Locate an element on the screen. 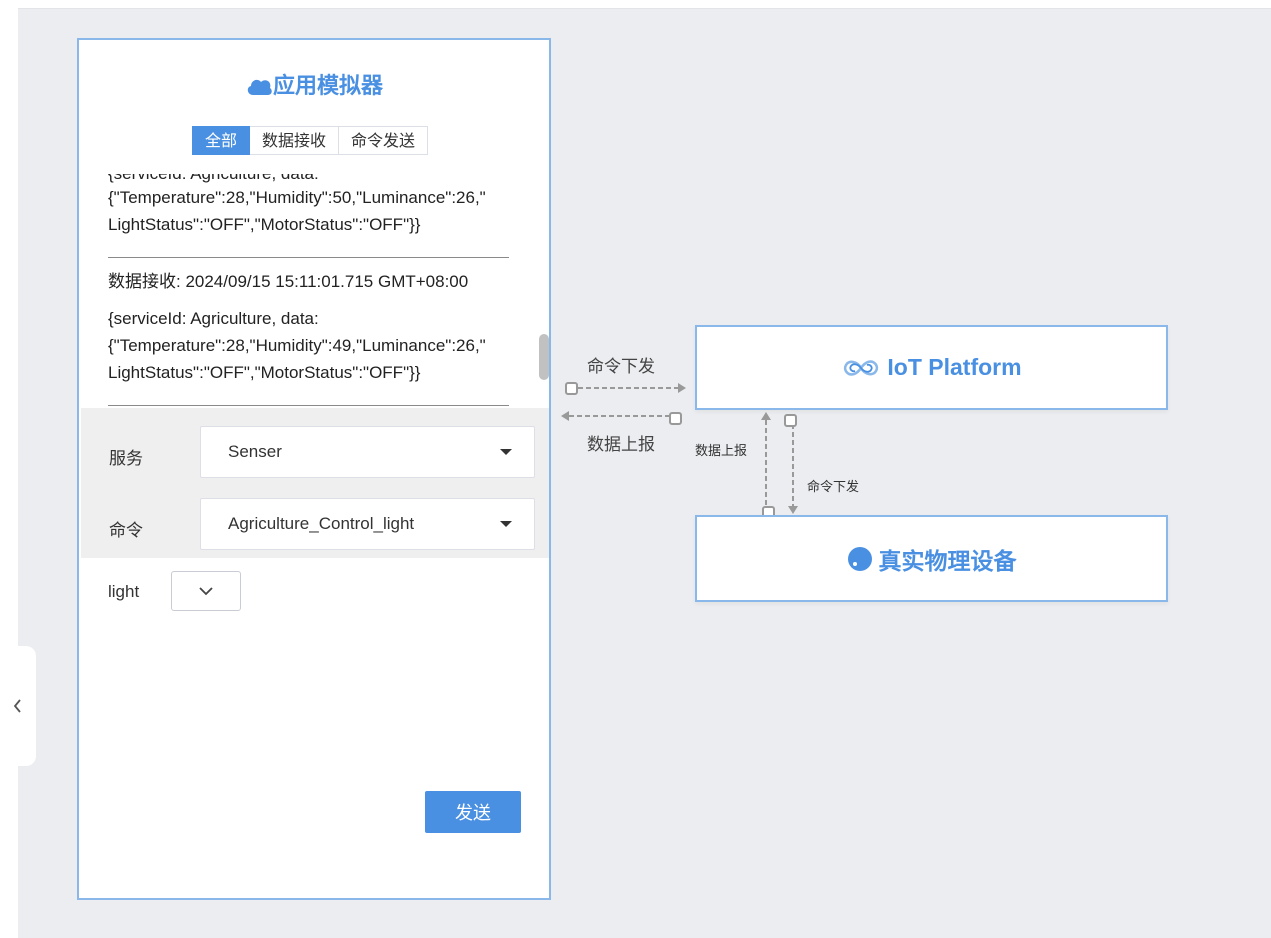 The image size is (1271, 938). simulator-title-text: 应用模拟器 is located at coordinates (327, 85).